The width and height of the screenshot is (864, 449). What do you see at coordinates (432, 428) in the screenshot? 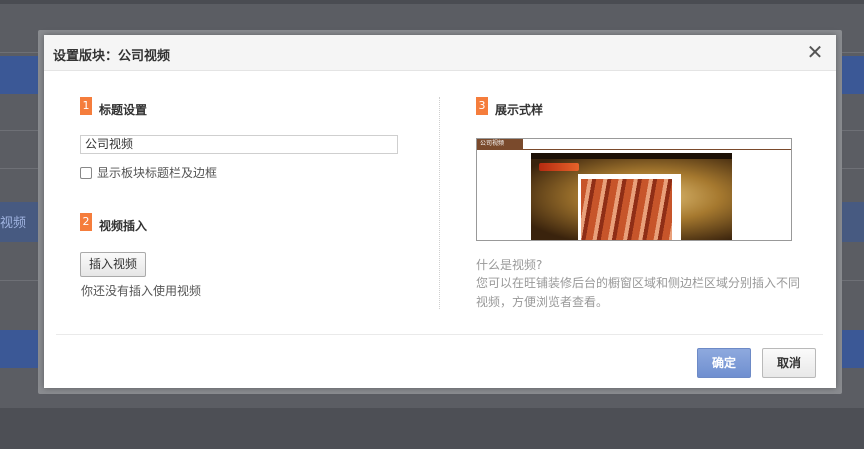
I see `background-bottom` at bounding box center [432, 428].